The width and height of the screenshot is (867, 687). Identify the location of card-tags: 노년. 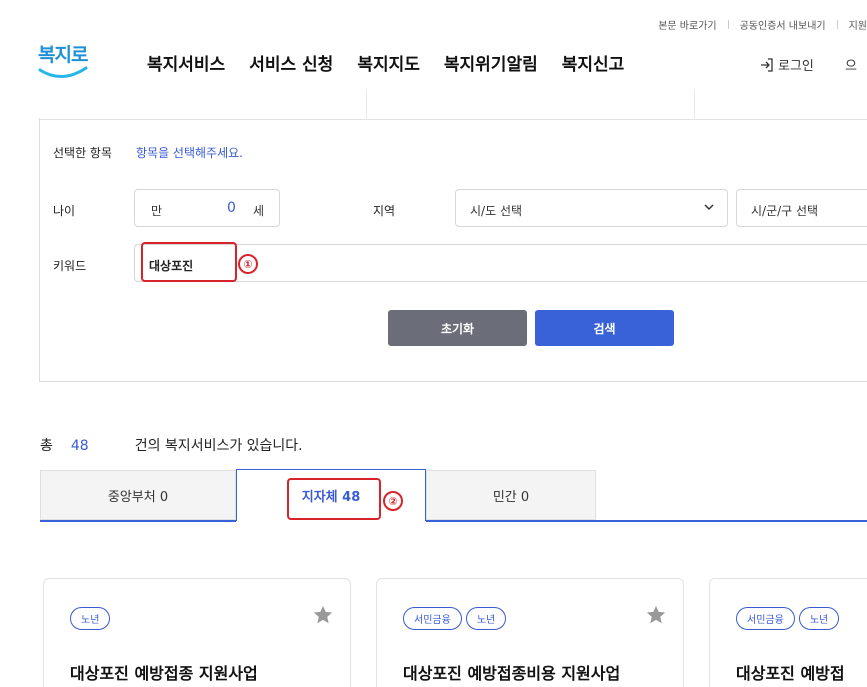
(90, 618).